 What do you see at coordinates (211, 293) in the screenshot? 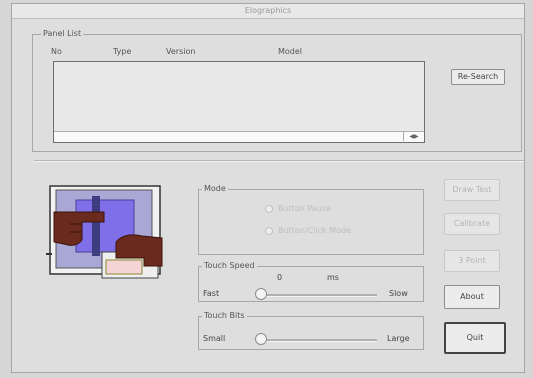
I see `touch-speed-min-label: Fast` at bounding box center [211, 293].